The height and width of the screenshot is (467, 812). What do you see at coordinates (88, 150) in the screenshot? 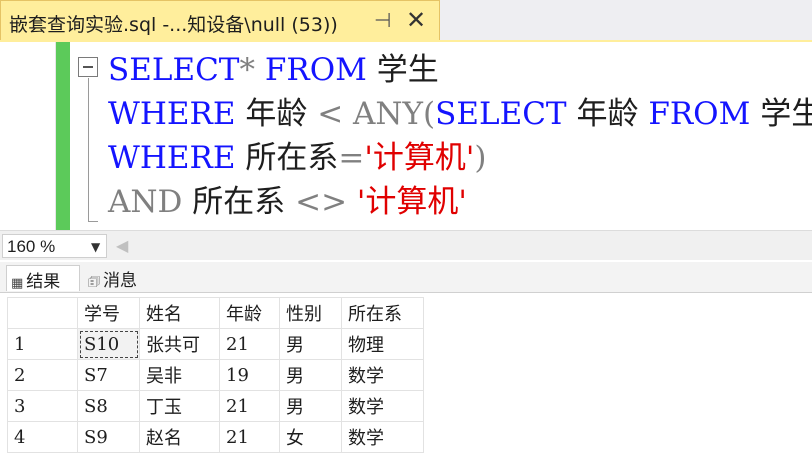
I see `fold-guide-line` at bounding box center [88, 150].